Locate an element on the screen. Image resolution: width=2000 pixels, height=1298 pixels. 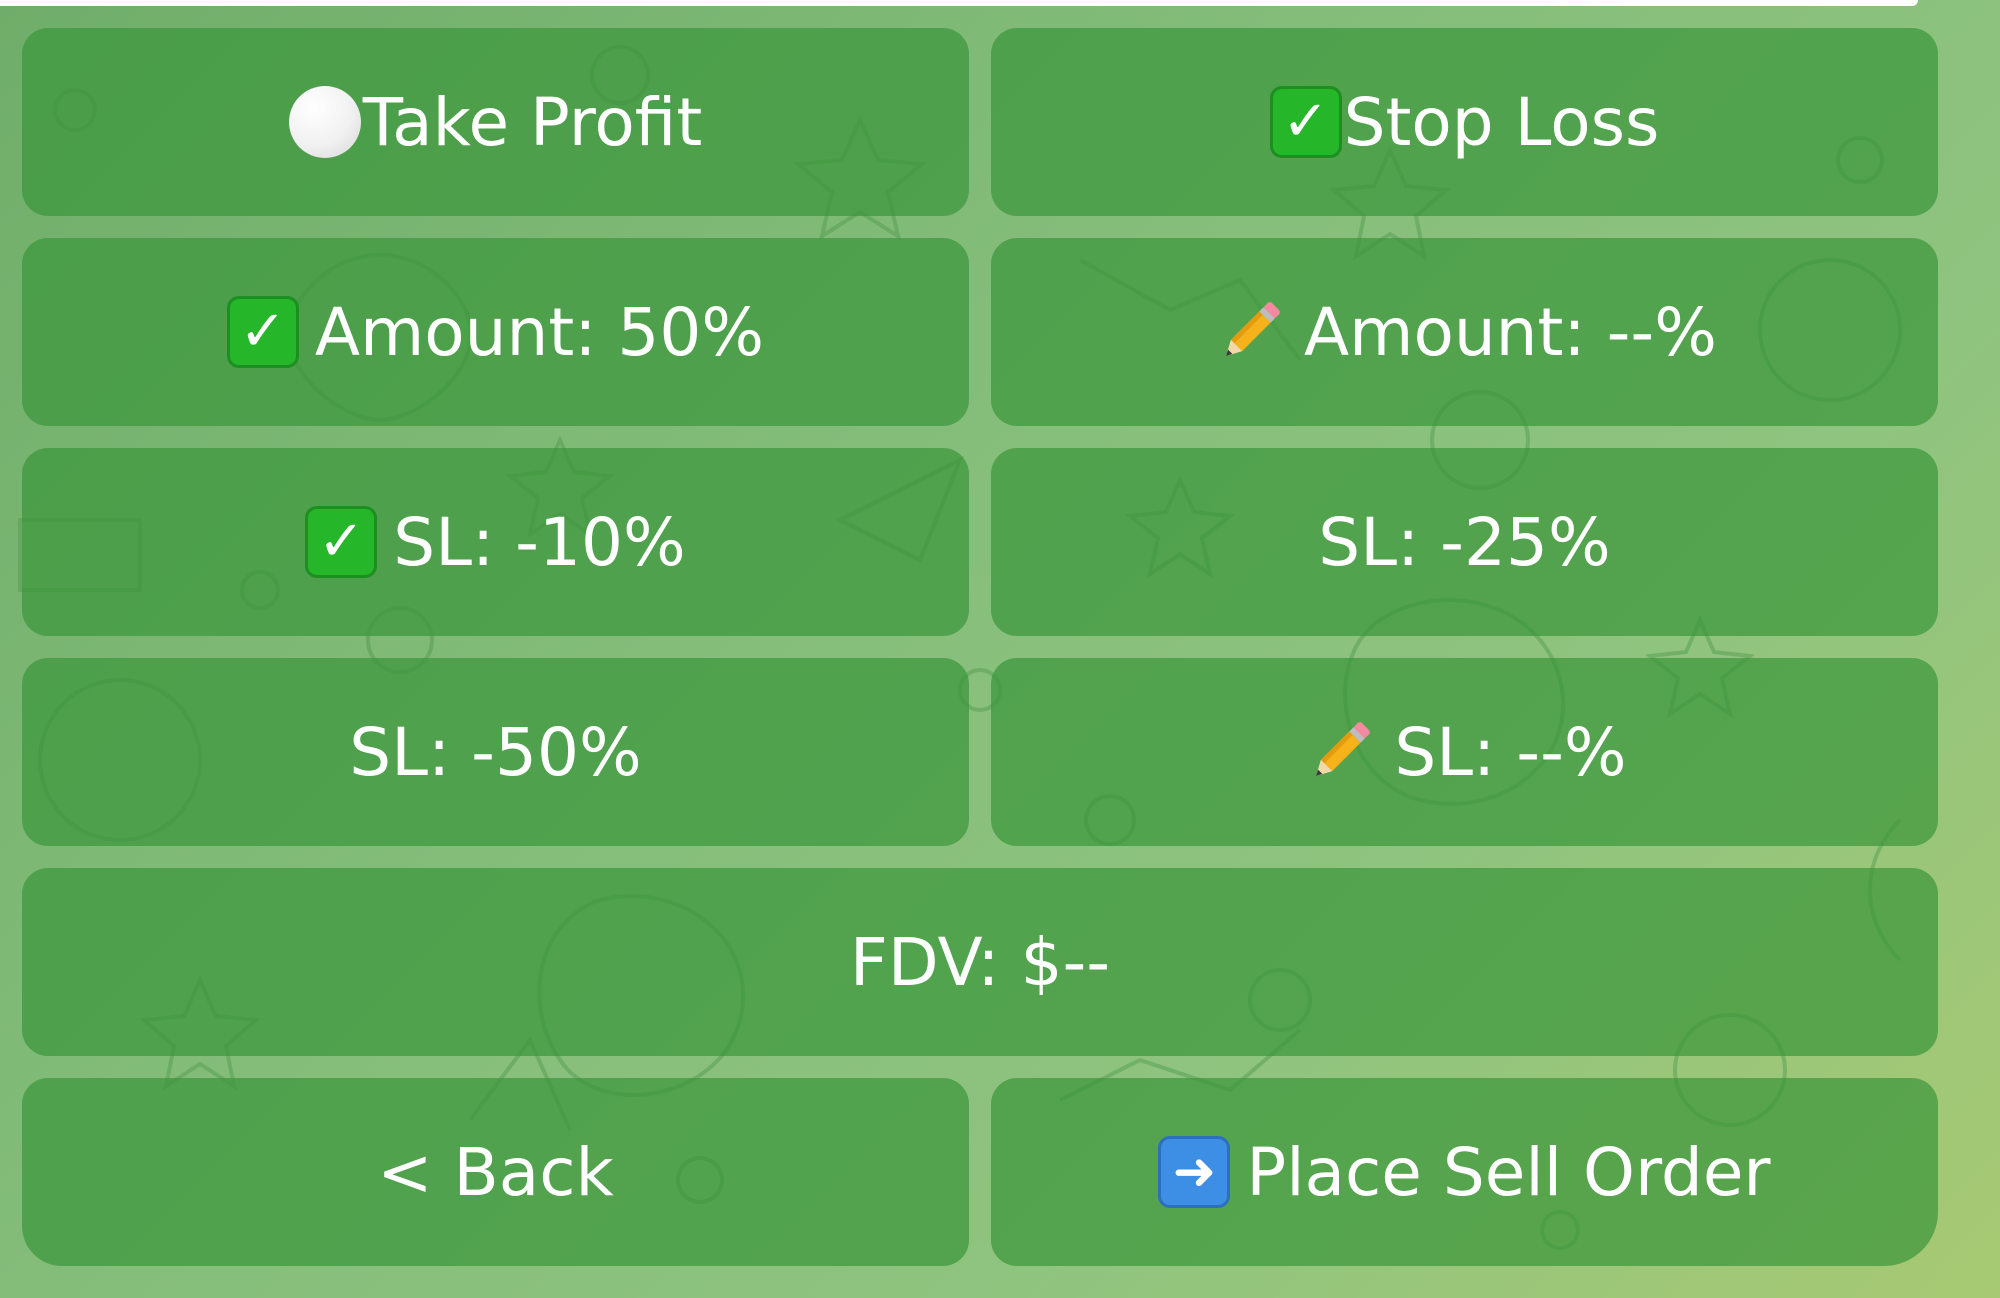
sl-custom-label: SL: --% is located at coordinates (1510, 752).